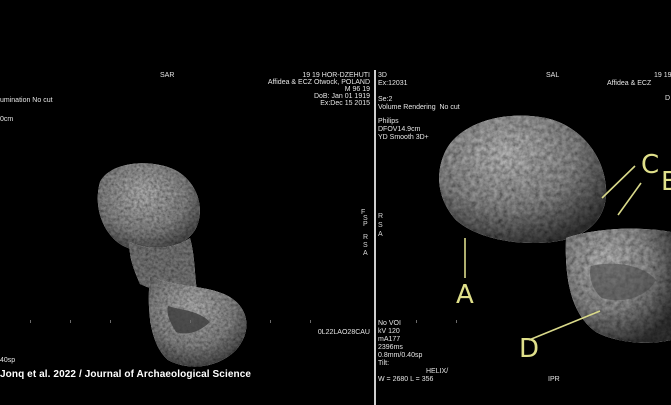 This screenshot has height=405, width=671. What do you see at coordinates (365, 224) in the screenshot?
I see `orientation-p: P` at bounding box center [365, 224].